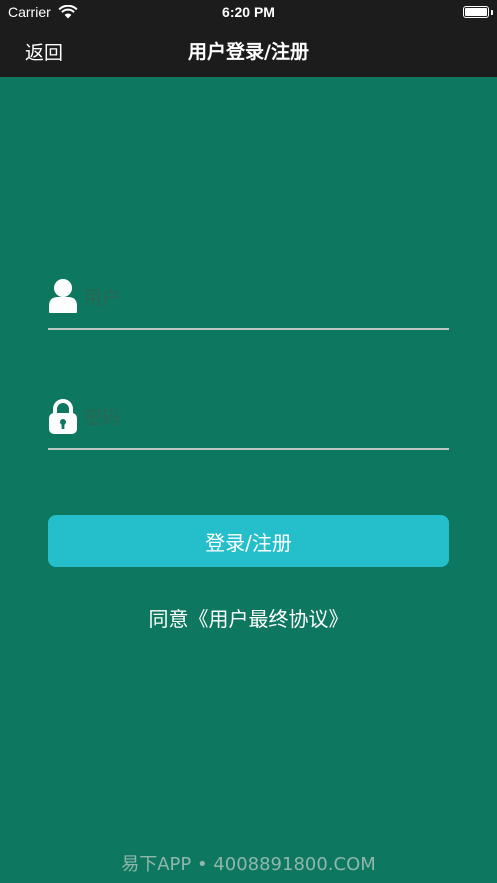 This screenshot has width=497, height=883. I want to click on status-bar: Carrier 6:20 PM, so click(248, 12).